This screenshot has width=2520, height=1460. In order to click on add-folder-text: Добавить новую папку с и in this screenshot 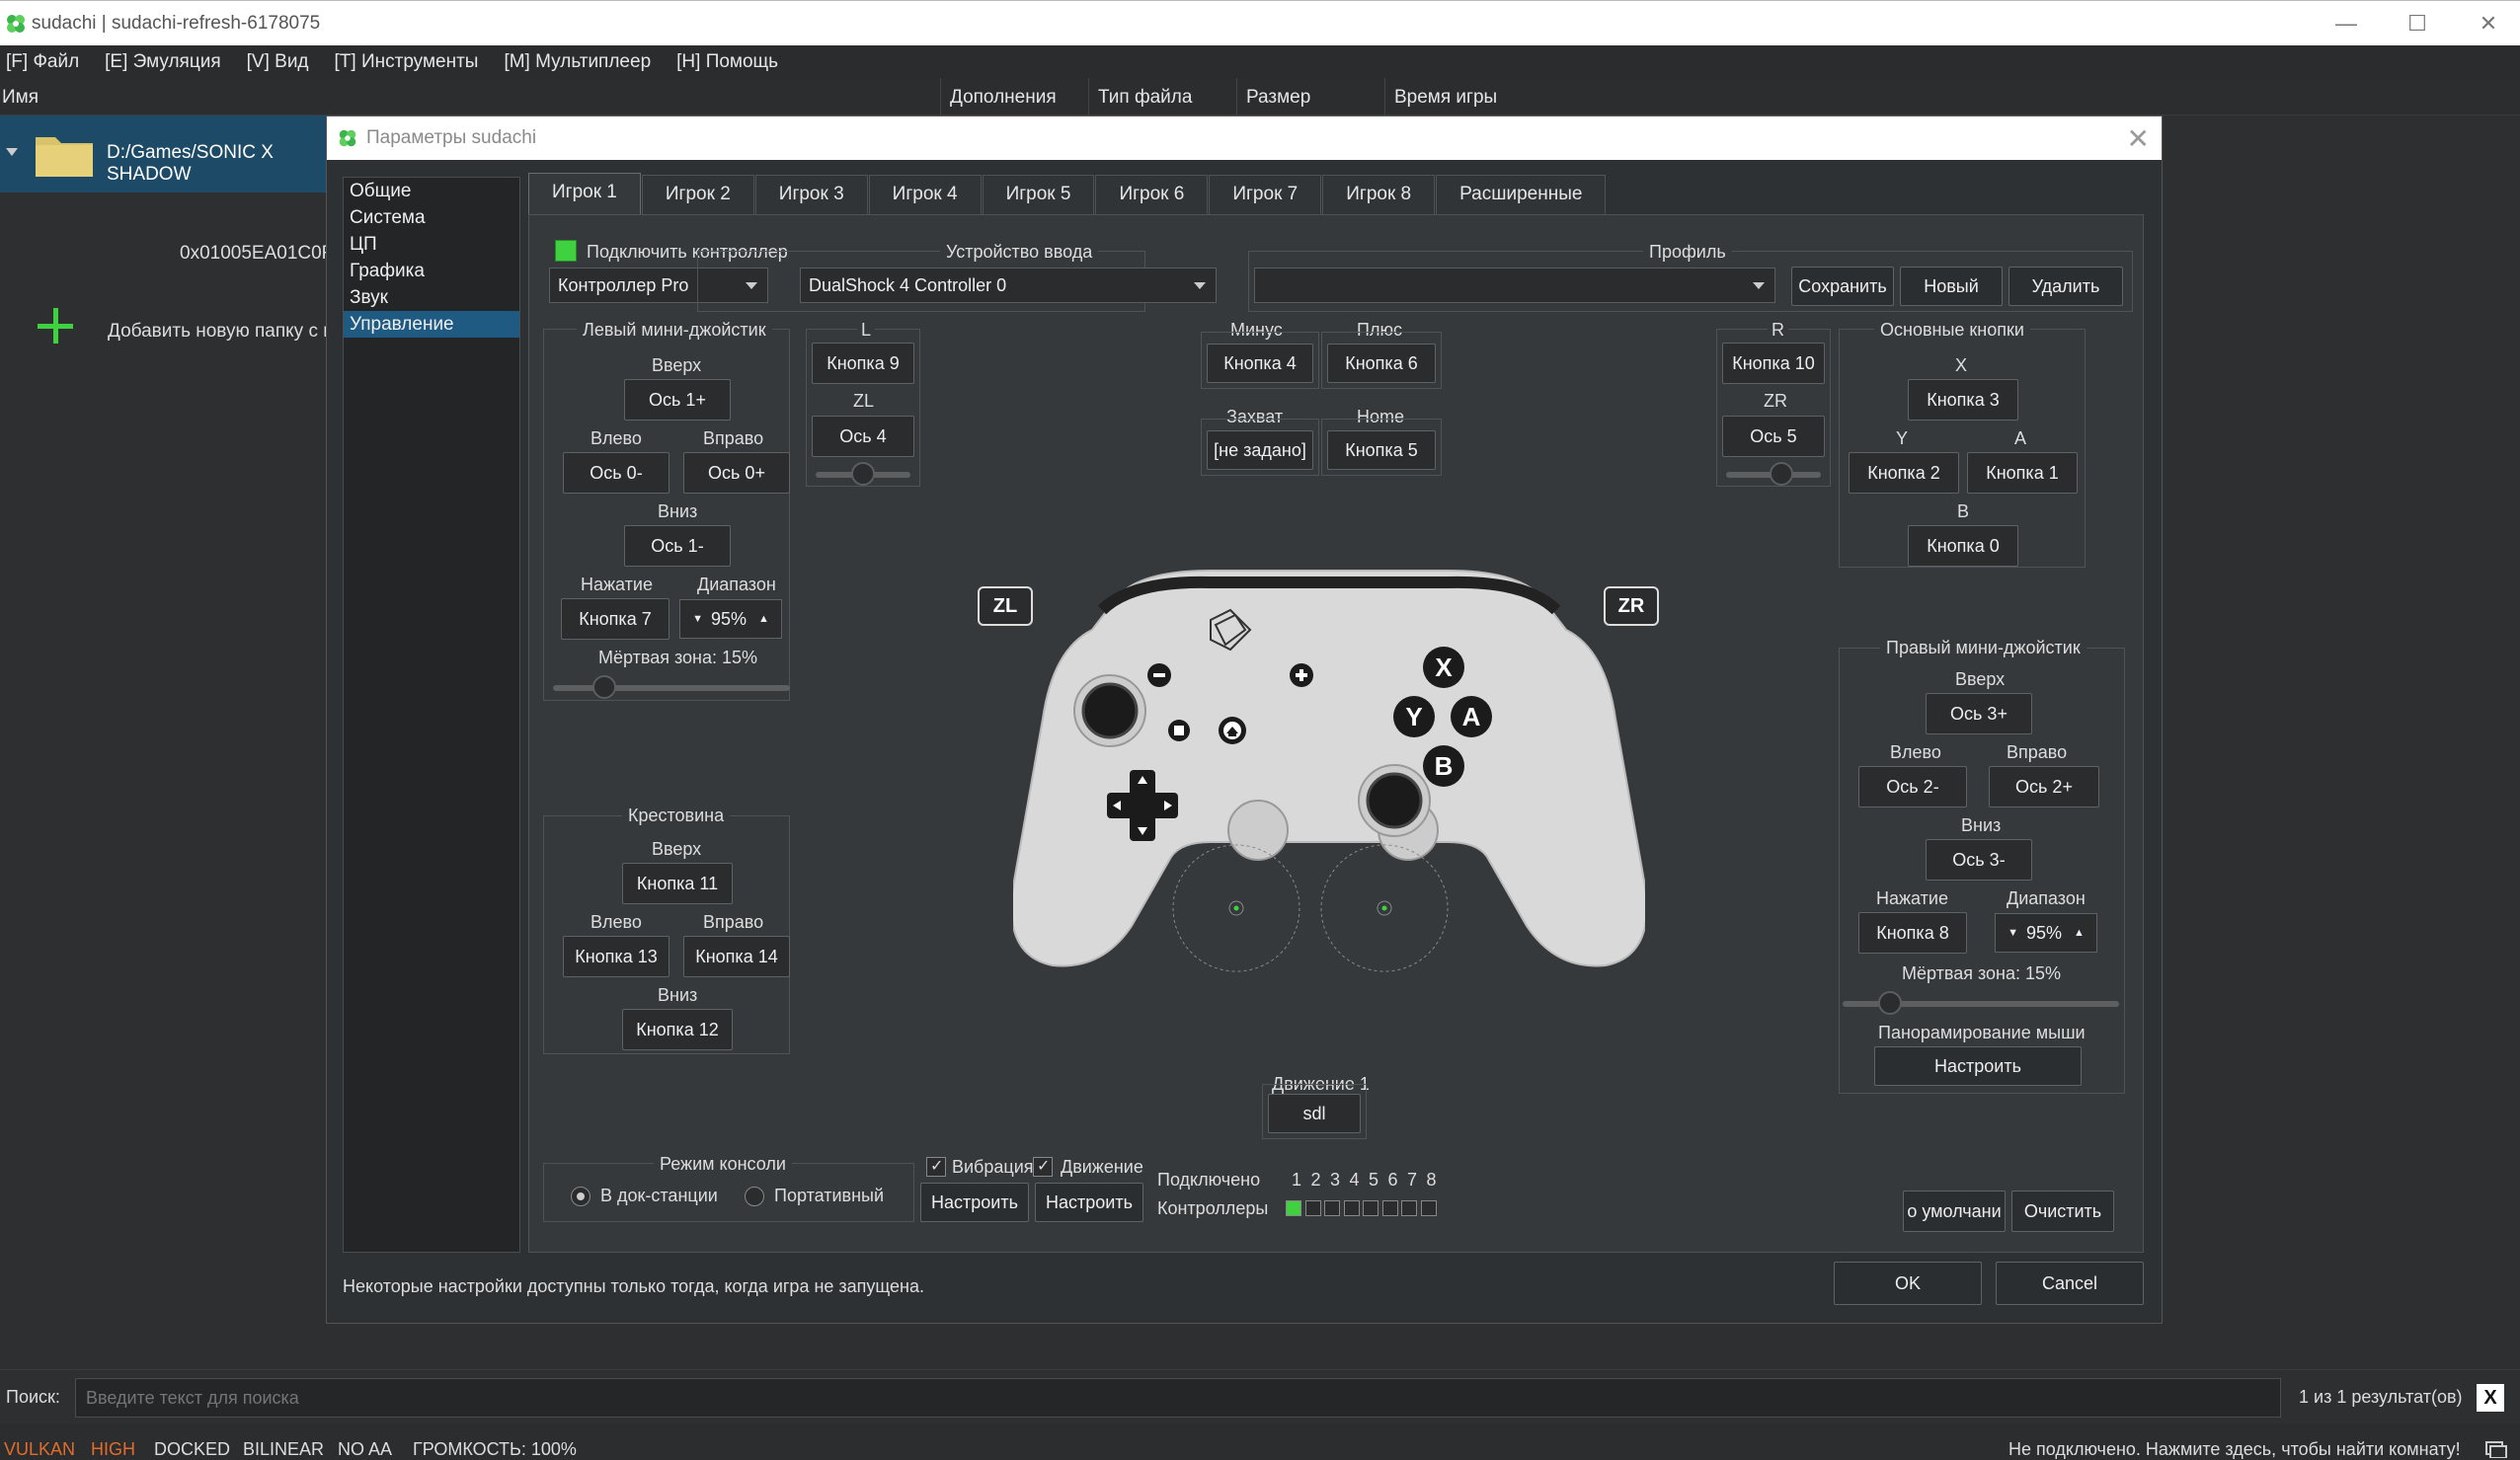, I will do `click(221, 332)`.